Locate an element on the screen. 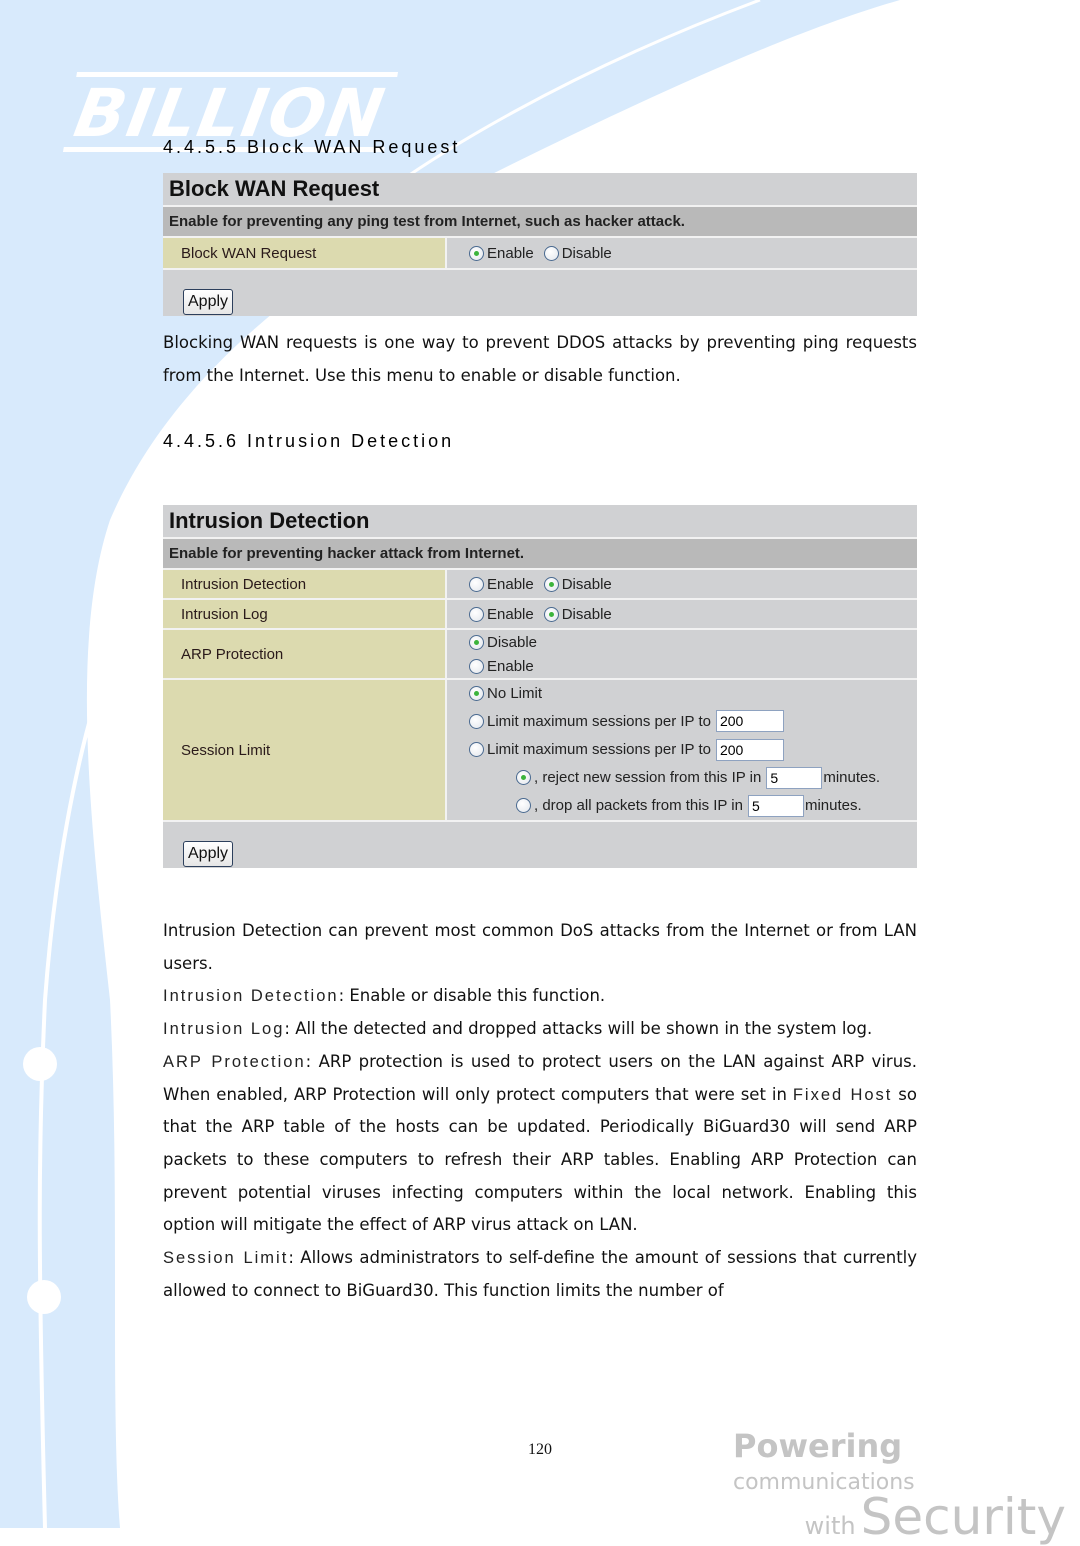 Image resolution: width=1080 pixels, height=1546 pixels. slogan-security: Security is located at coordinates (963, 1517).